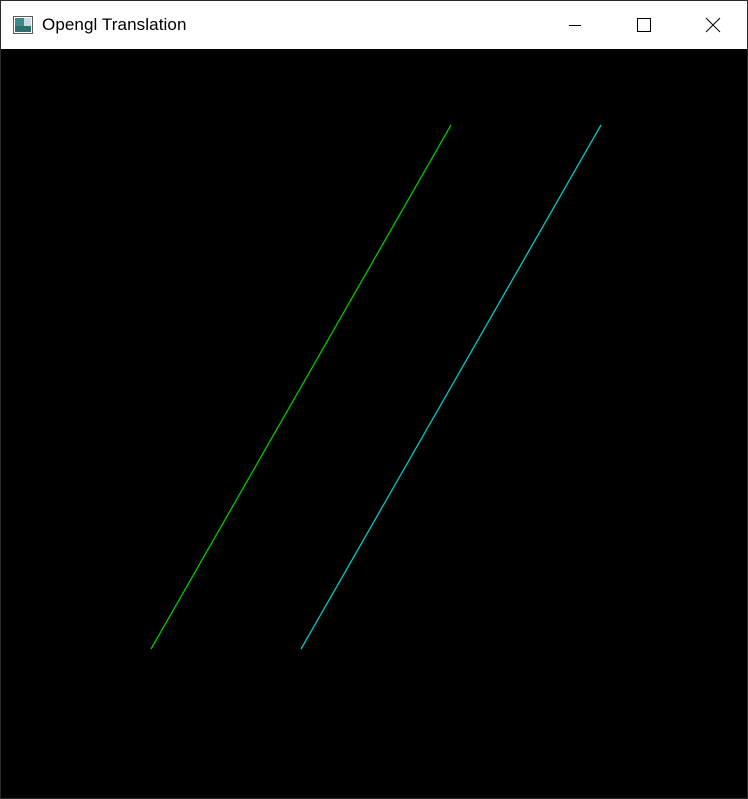 This screenshot has height=799, width=748. Describe the element at coordinates (23, 25) in the screenshot. I see `app-window-icon` at that location.